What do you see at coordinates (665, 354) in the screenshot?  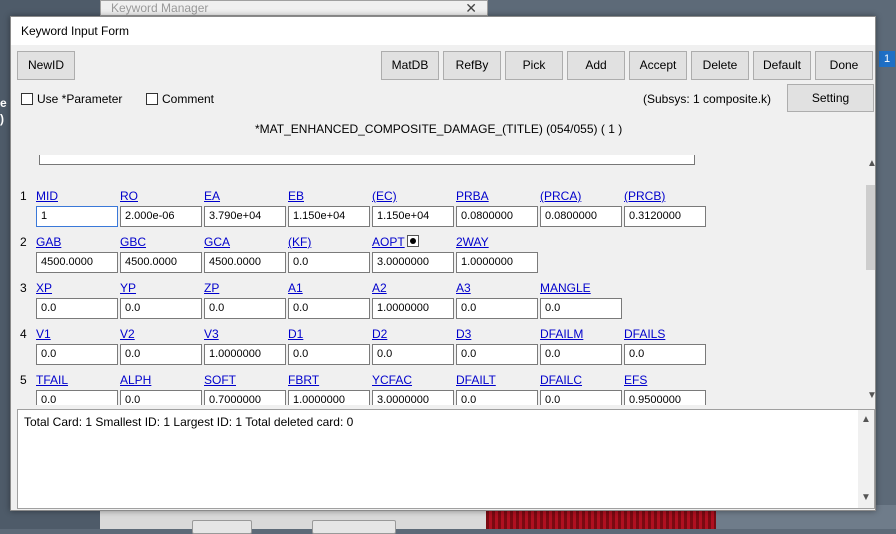 I see `field-dfails: 0.0` at bounding box center [665, 354].